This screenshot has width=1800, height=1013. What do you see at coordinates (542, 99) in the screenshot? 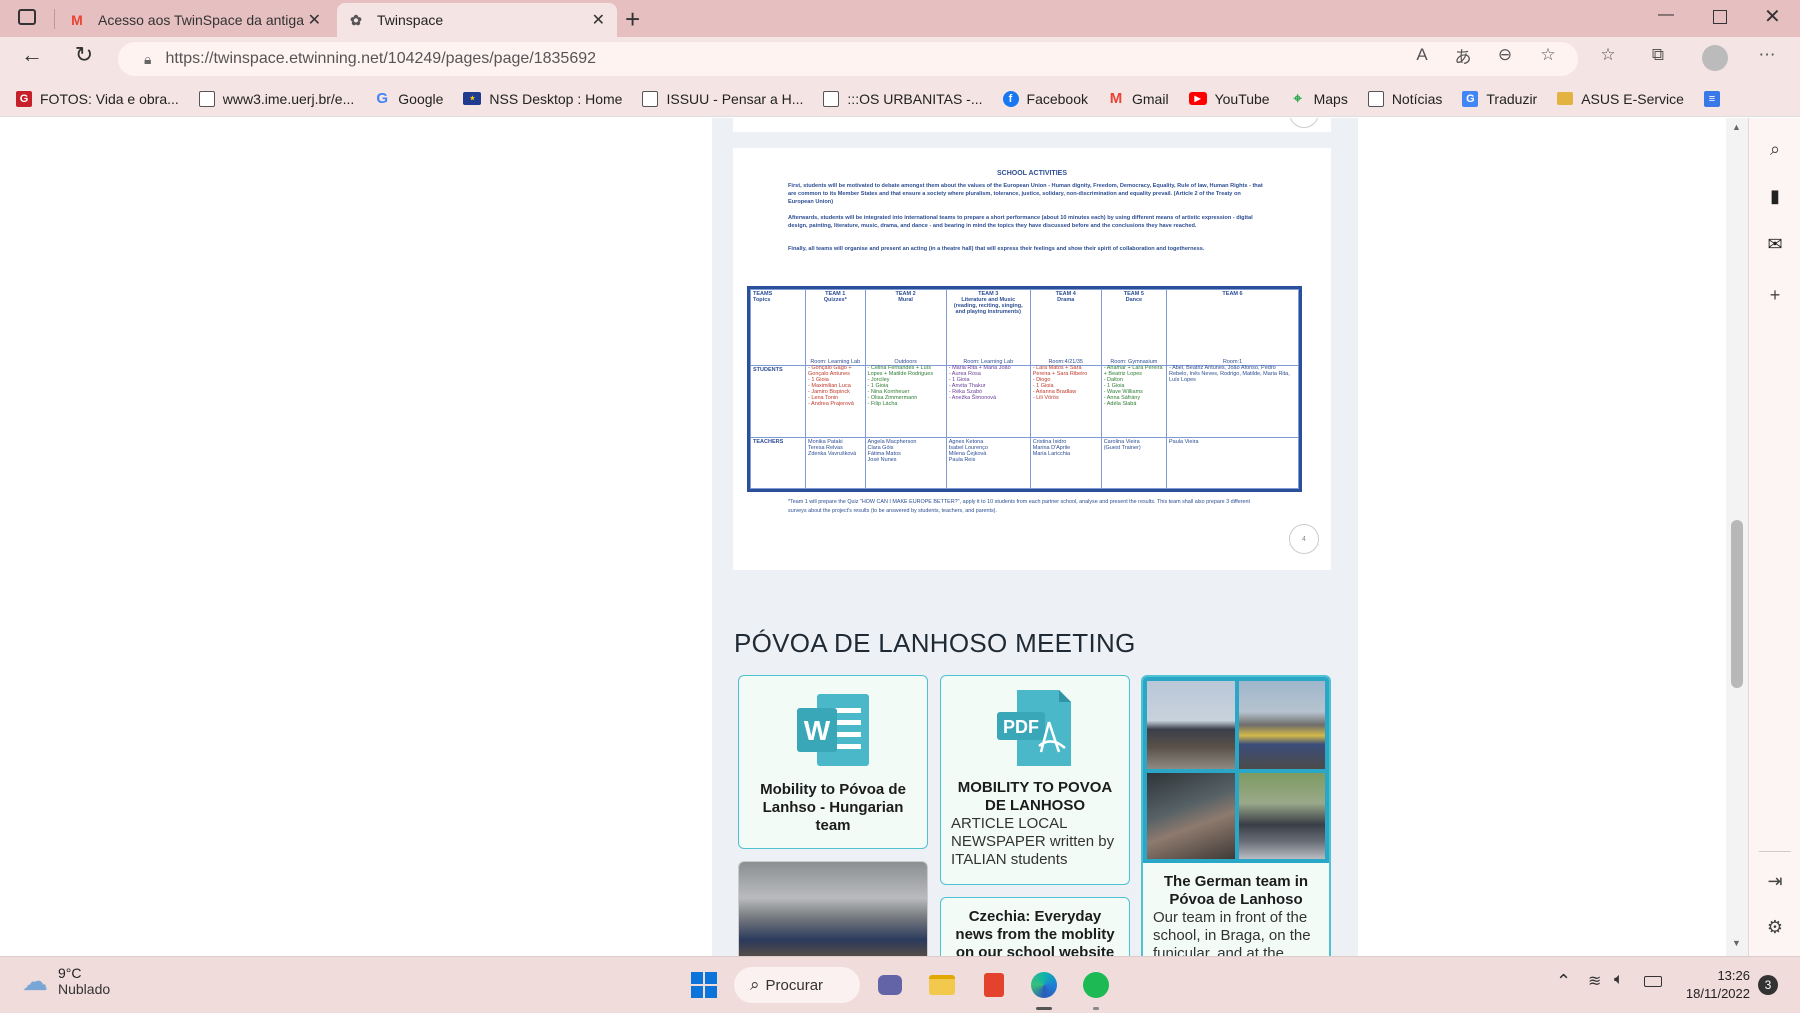
I see `bookmark-nss-desktop: ★ NSS Desktop : Home` at bounding box center [542, 99].